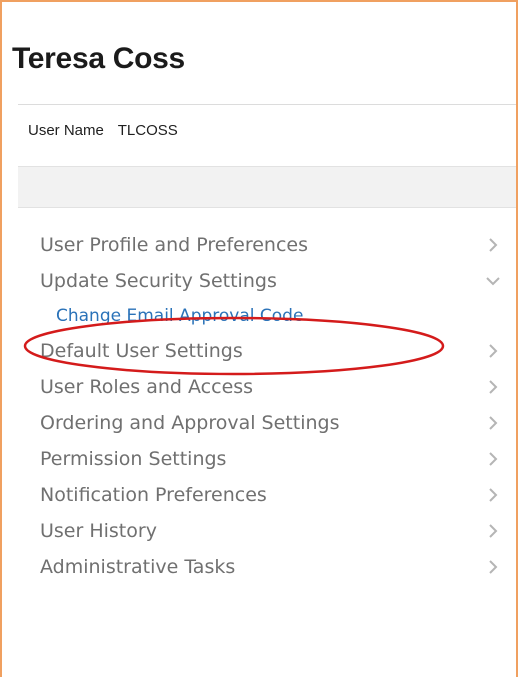 Image resolution: width=522 pixels, height=677 pixels. What do you see at coordinates (267, 531) in the screenshot?
I see `menu-item-user-history: User History` at bounding box center [267, 531].